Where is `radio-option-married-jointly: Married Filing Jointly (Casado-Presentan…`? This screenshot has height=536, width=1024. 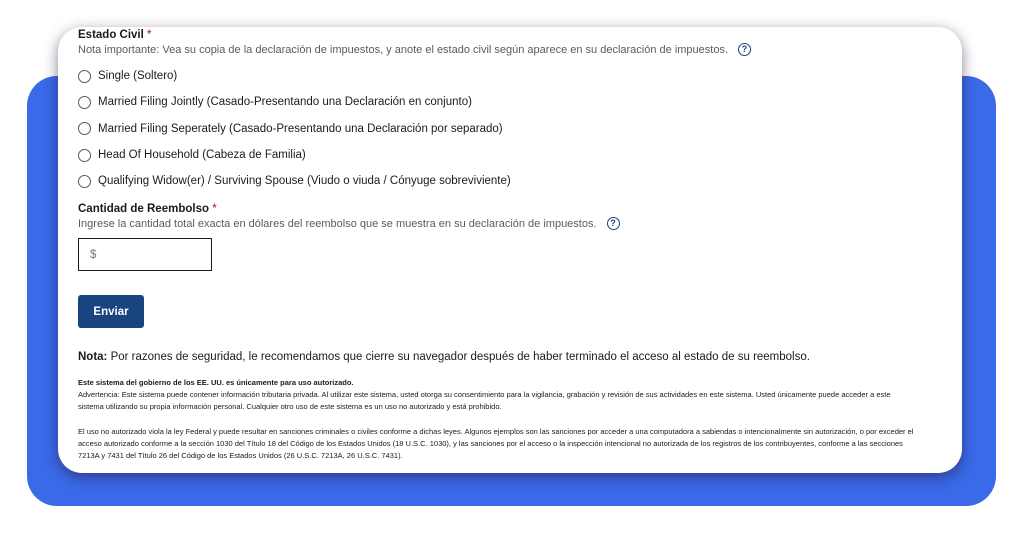 radio-option-married-jointly: Married Filing Jointly (Casado-Presentan… is located at coordinates (294, 102).